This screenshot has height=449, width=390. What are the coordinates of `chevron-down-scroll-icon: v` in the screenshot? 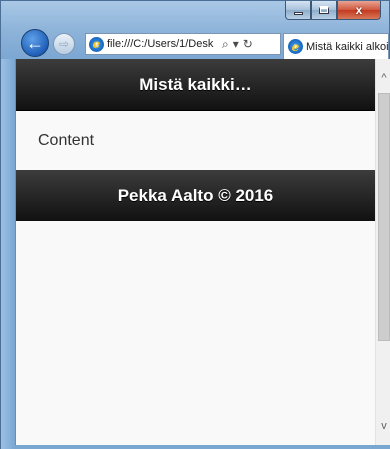 It's located at (384, 426).